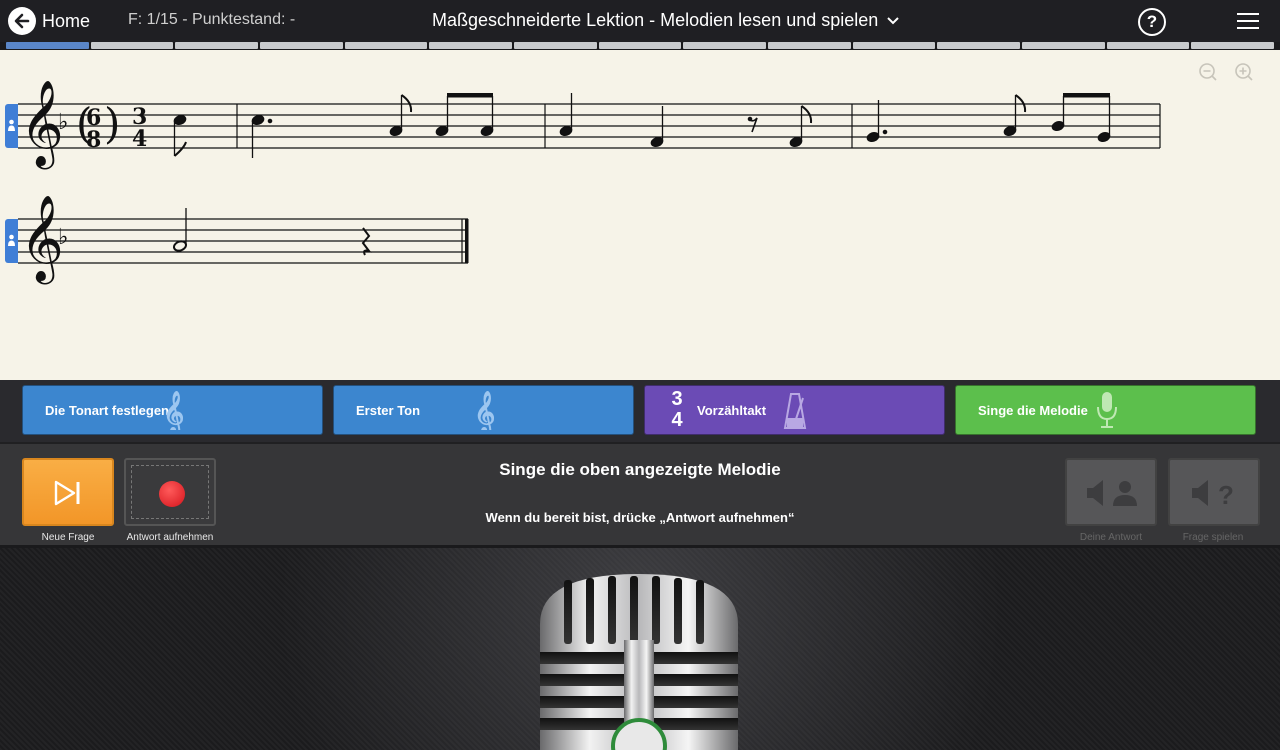 This screenshot has width=1280, height=750. Describe the element at coordinates (677, 409) in the screenshot. I see `time-signature-icon: 34` at that location.